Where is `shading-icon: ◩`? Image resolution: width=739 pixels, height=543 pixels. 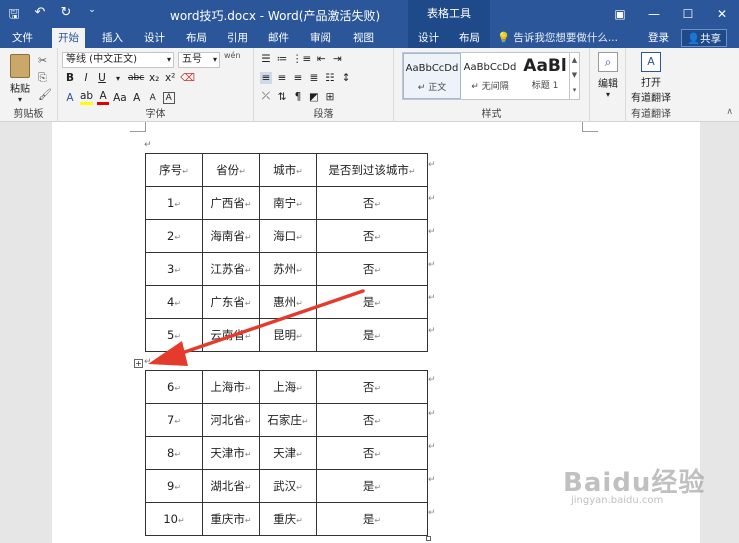
shading-icon: ◩ is located at coordinates (314, 97).